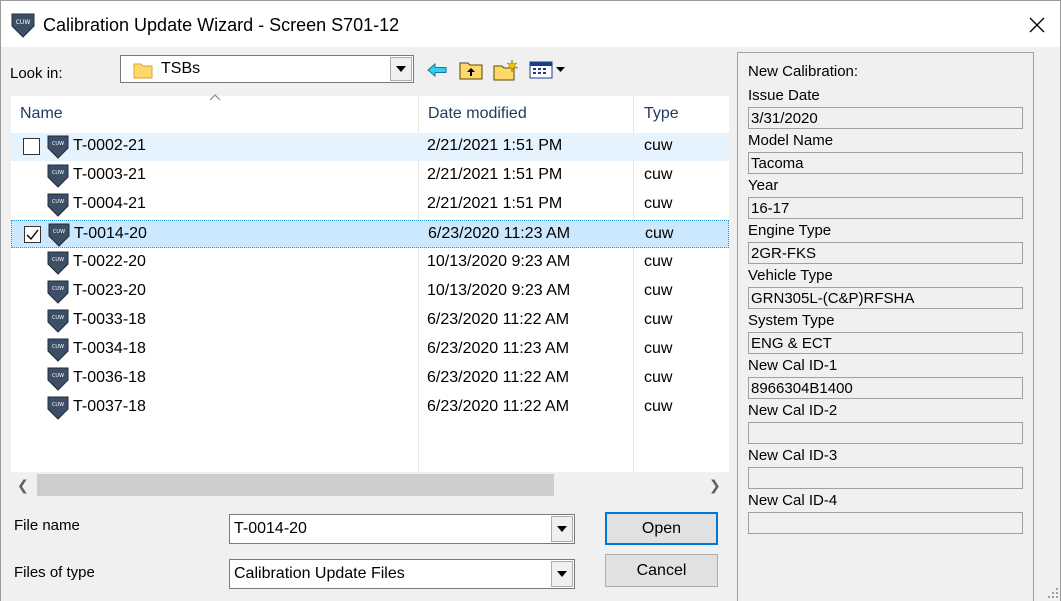 The height and width of the screenshot is (601, 1061). Describe the element at coordinates (661, 570) in the screenshot. I see `cancel-button: Cancel` at that location.